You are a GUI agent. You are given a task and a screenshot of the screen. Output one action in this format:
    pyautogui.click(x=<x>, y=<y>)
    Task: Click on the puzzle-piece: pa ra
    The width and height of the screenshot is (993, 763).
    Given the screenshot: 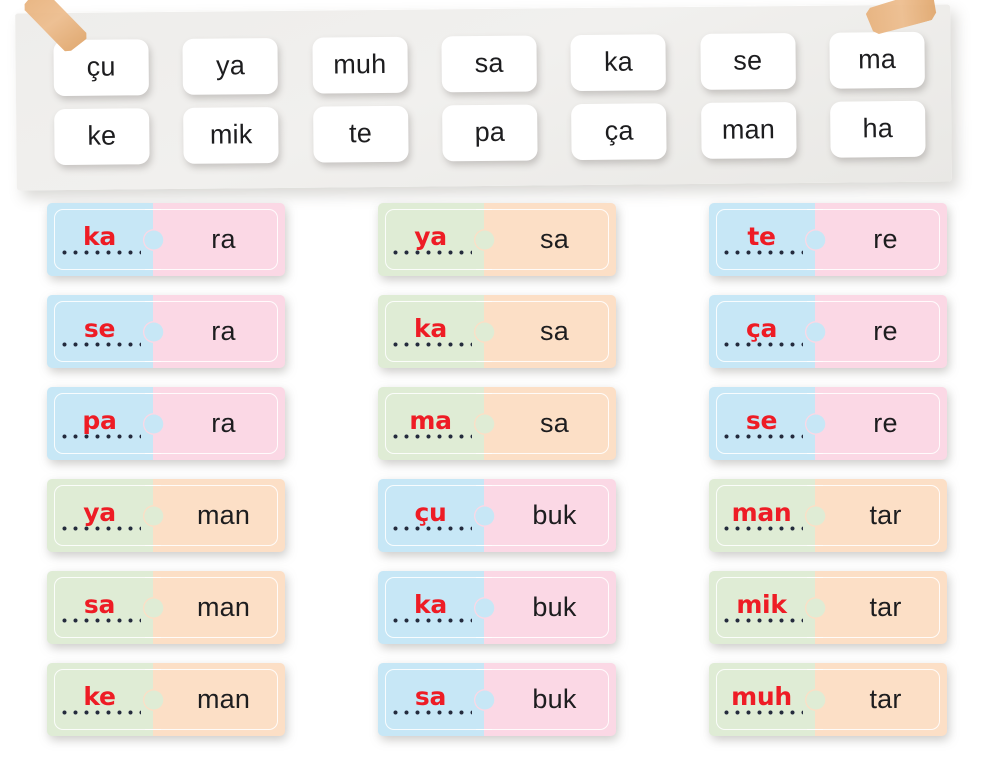 What is the action you would take?
    pyautogui.click(x=165, y=423)
    